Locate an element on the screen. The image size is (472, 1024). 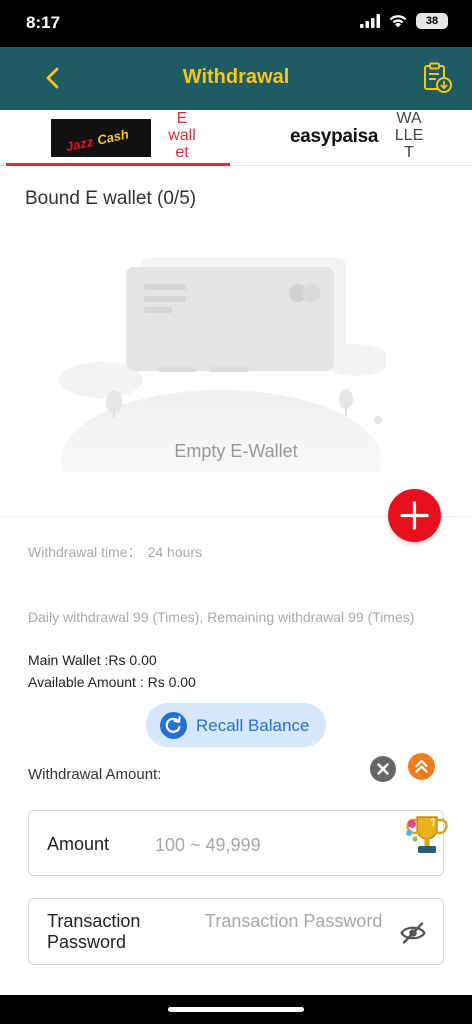
tab-easypaisa-label: WA LLE T is located at coordinates (409, 135).